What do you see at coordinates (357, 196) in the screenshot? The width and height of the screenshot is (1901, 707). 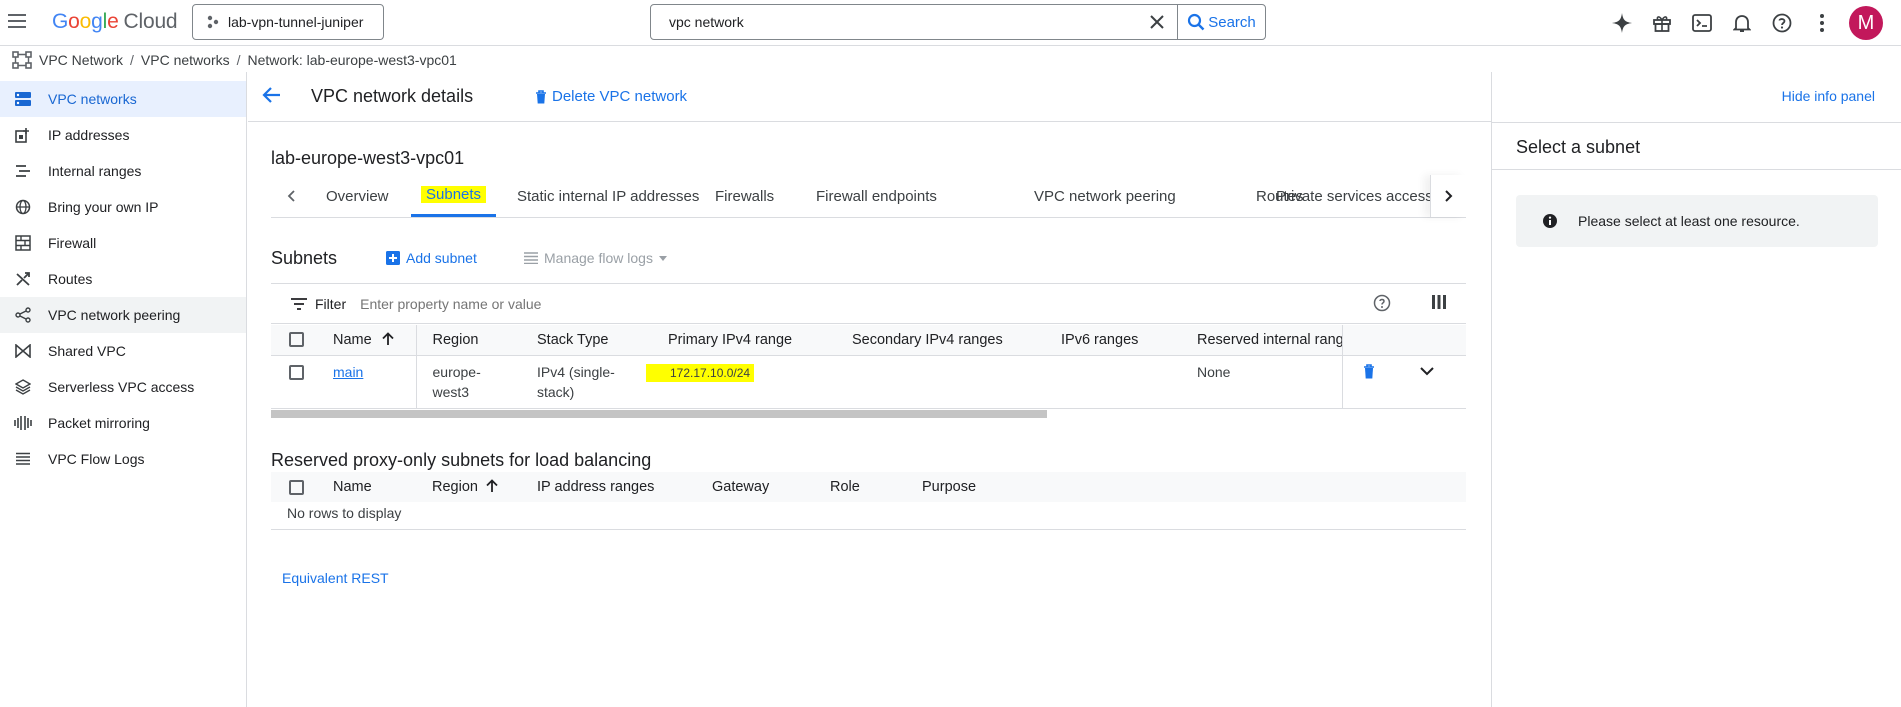 I see `tab-overview: Overview` at bounding box center [357, 196].